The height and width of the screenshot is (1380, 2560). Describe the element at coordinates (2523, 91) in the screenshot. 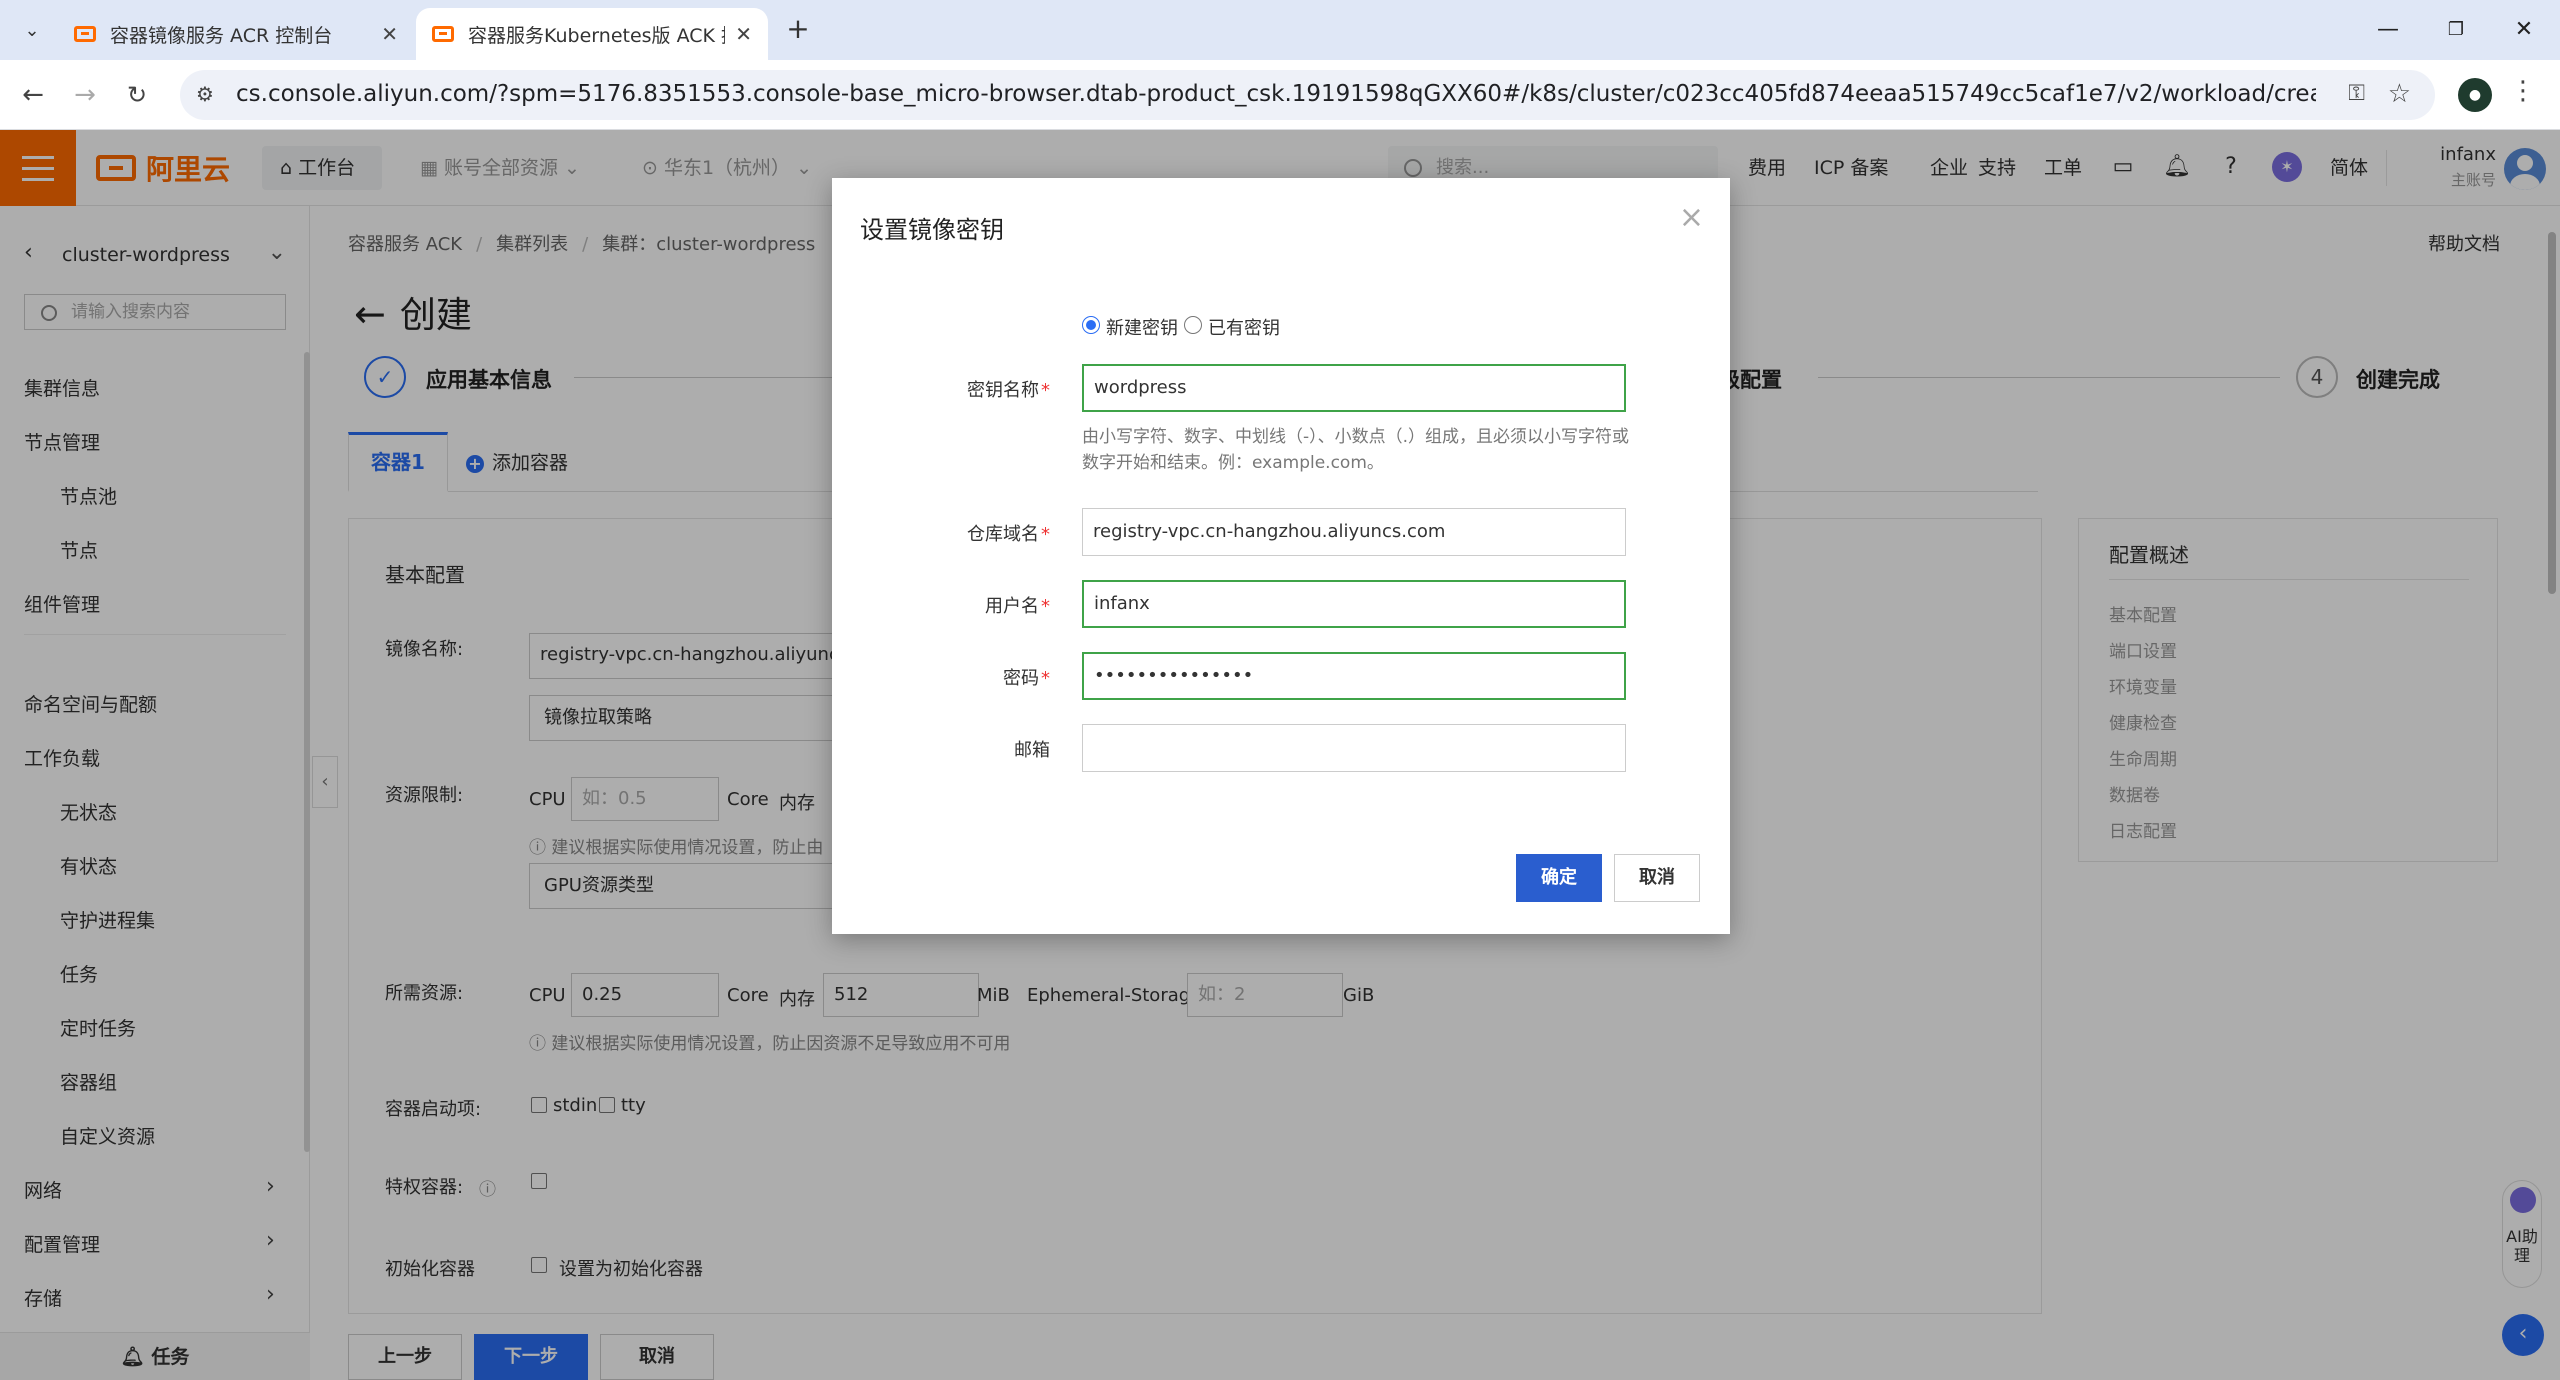

I see `browser-menu-icon: ⋮` at that location.